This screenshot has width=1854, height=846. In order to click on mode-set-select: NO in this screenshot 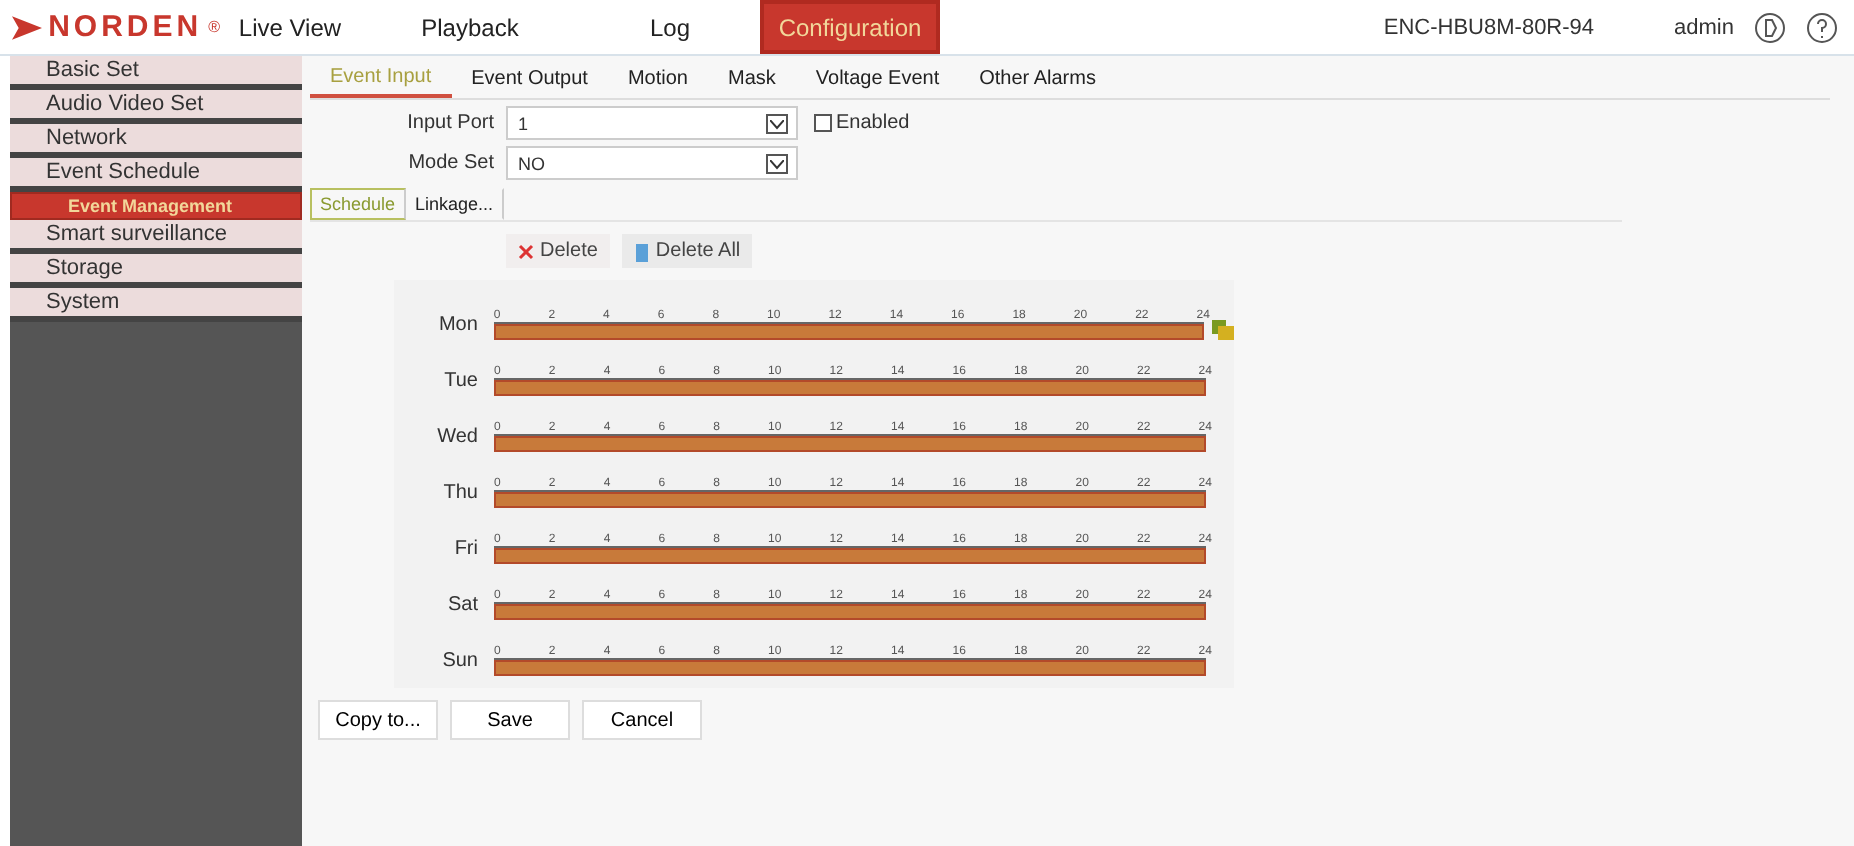, I will do `click(652, 163)`.